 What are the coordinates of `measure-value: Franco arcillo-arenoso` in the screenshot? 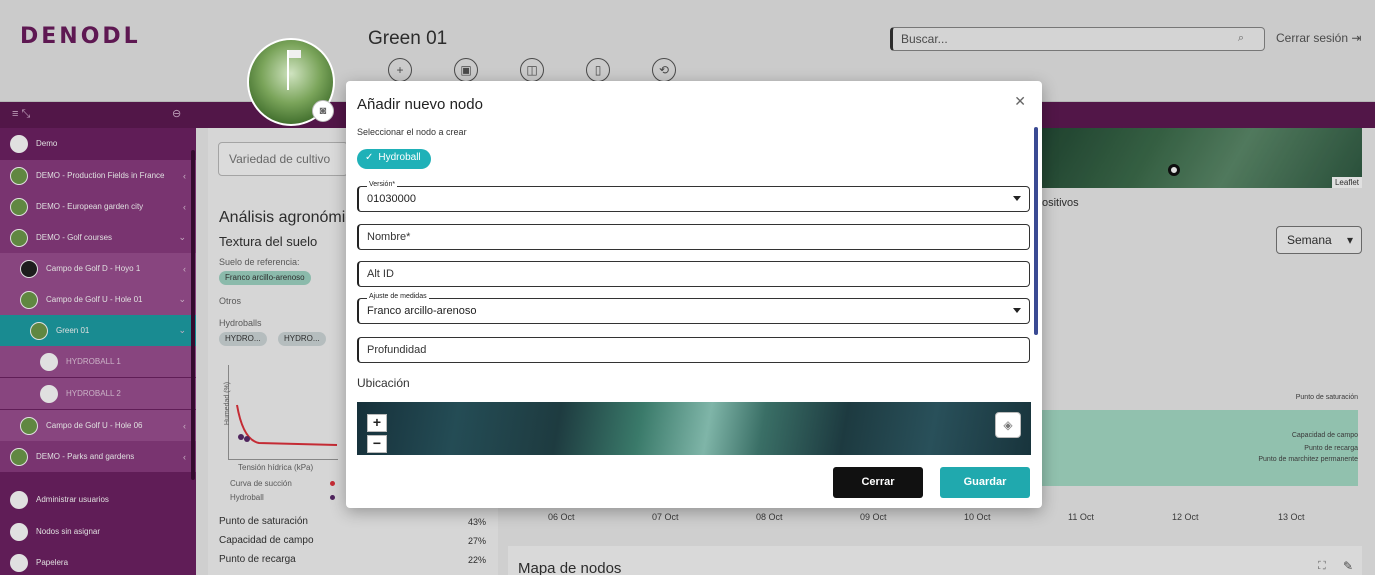 It's located at (422, 311).